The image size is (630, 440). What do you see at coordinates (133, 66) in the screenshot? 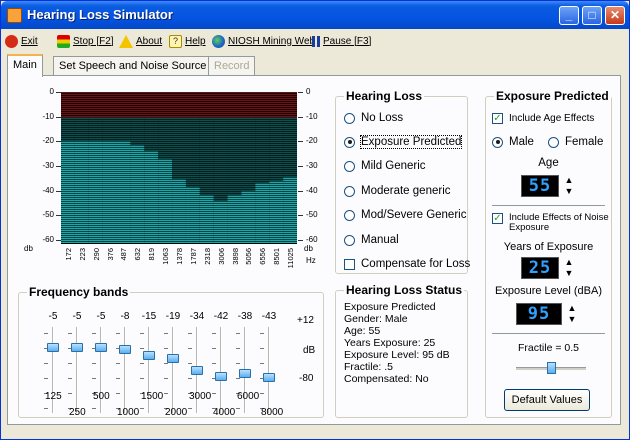
I see `tab-speech-noise: Set Speech and Noise Source` at bounding box center [133, 66].